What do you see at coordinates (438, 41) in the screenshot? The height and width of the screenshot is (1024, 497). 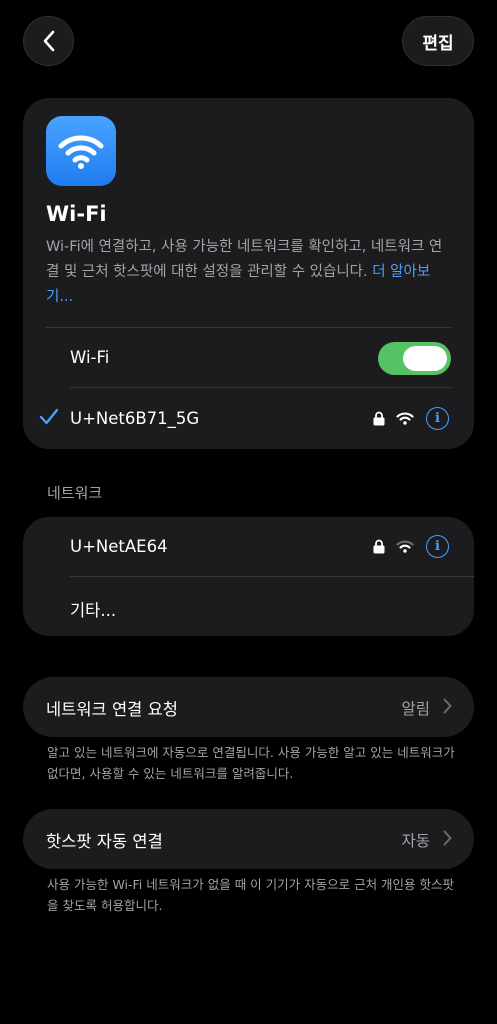 I see `edit-button: 편집` at bounding box center [438, 41].